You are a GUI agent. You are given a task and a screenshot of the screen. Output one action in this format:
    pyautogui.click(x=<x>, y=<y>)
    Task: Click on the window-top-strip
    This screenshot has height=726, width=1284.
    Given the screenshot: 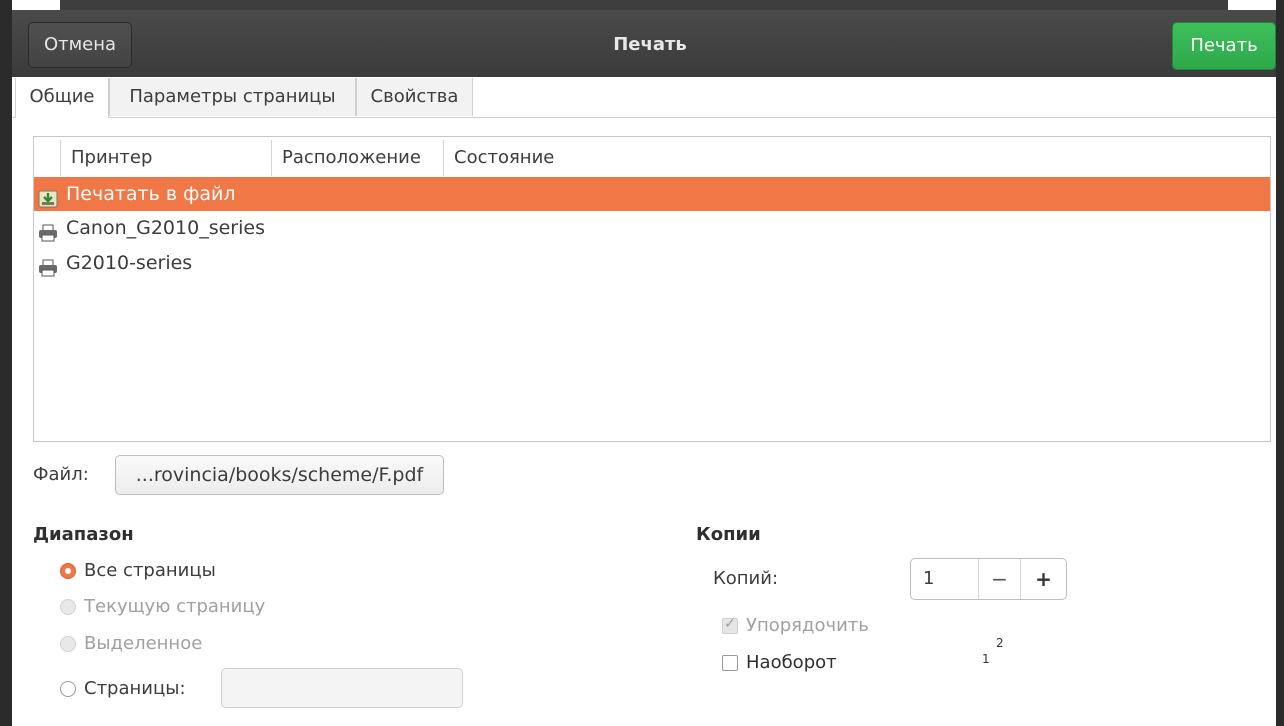 What is the action you would take?
    pyautogui.click(x=644, y=5)
    